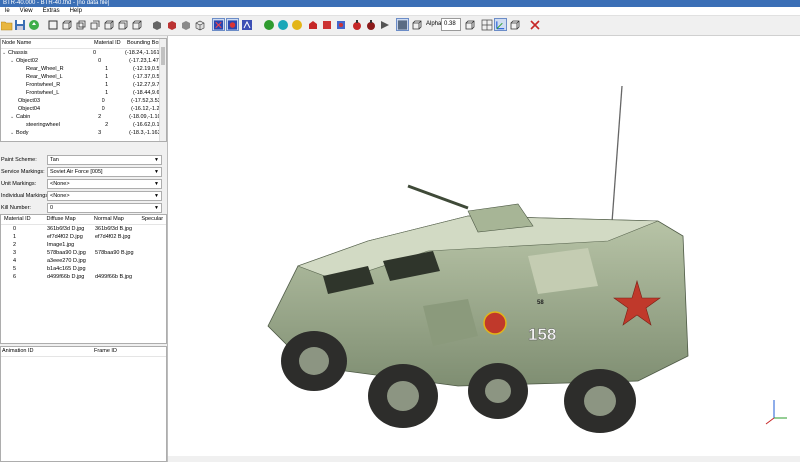  Describe the element at coordinates (451, 24) in the screenshot. I see `alpha-input: 0.38` at that location.